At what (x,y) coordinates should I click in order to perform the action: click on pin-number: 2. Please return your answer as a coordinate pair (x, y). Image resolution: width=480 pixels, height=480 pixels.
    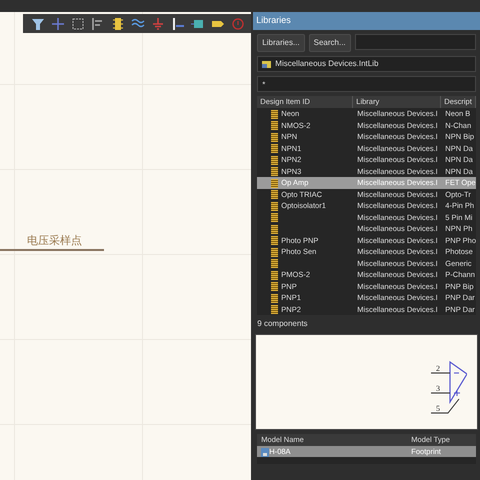
    Looking at the image, I should click on (438, 368).